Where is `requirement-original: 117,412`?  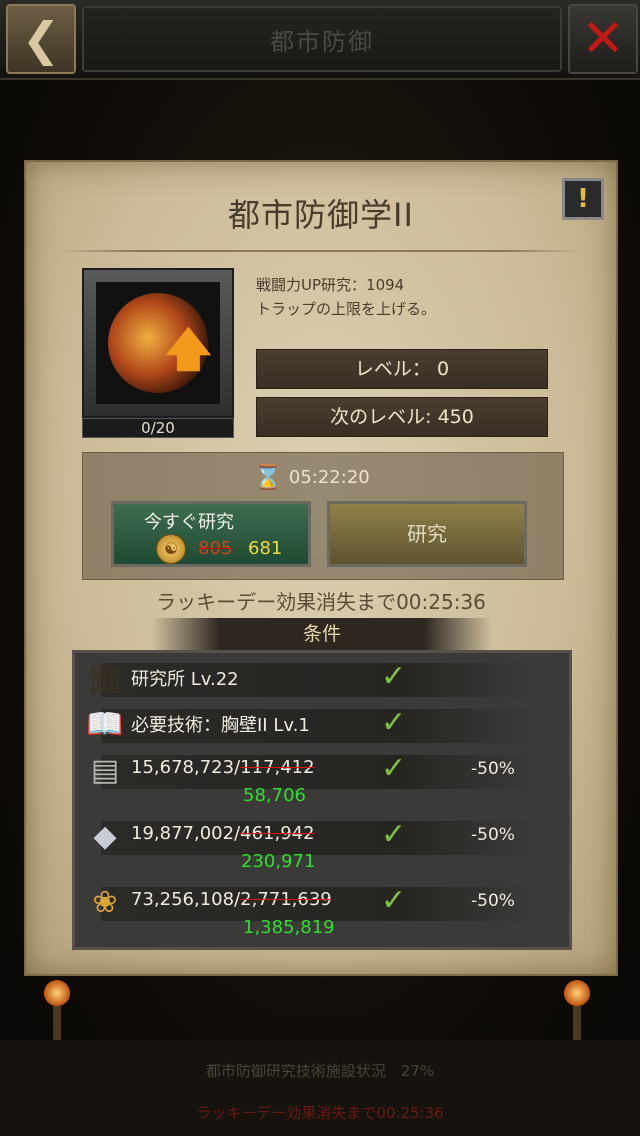 requirement-original: 117,412 is located at coordinates (277, 767).